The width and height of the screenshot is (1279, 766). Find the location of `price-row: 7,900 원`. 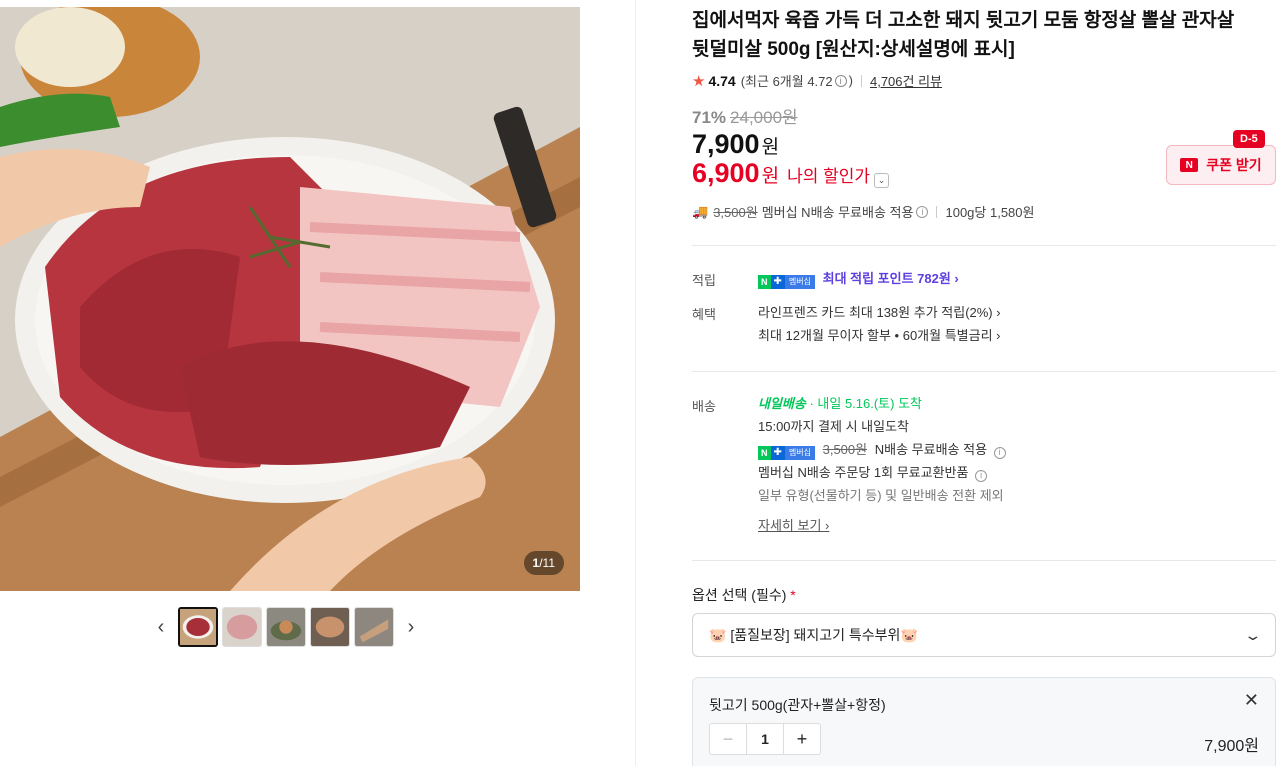

price-row: 7,900 원 is located at coordinates (735, 144).